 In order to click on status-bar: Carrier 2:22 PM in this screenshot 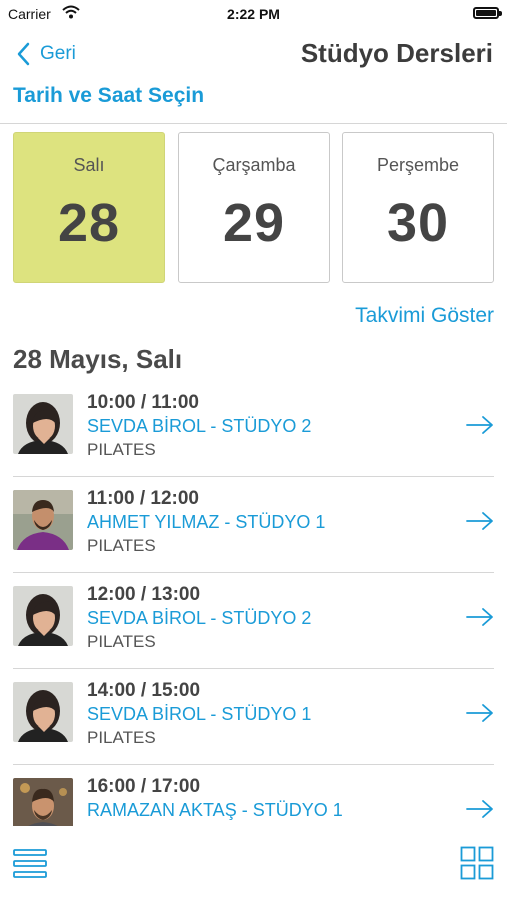, I will do `click(253, 15)`.